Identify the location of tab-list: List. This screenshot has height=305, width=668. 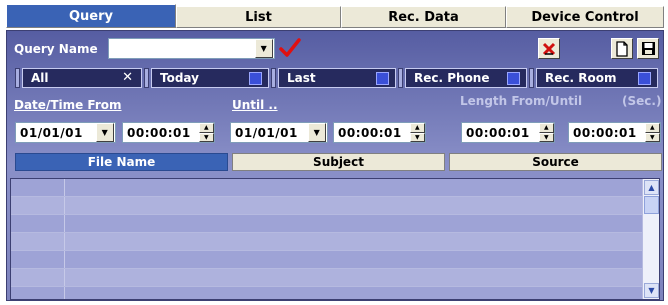
(258, 17).